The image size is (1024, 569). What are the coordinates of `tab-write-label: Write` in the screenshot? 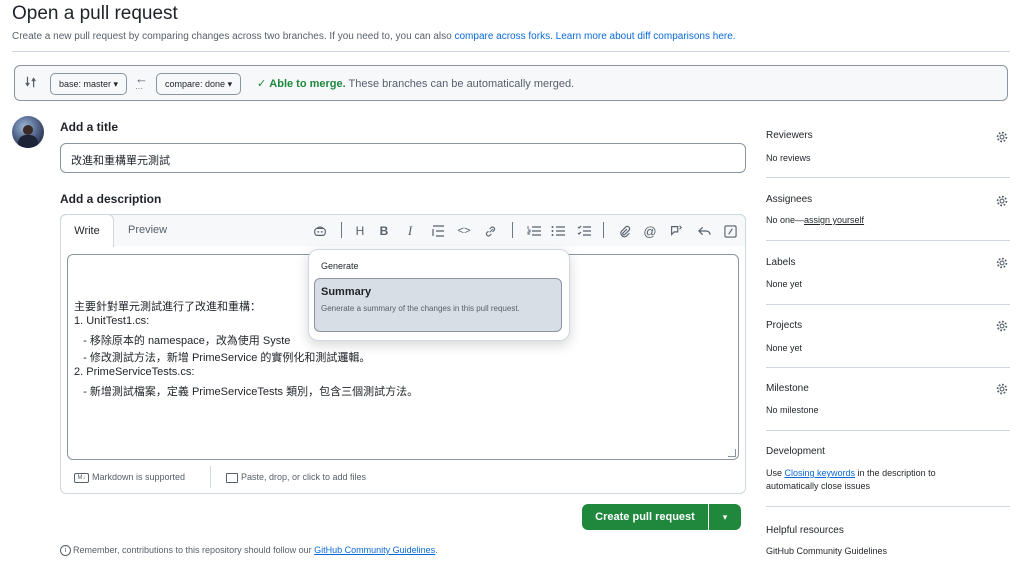 It's located at (87, 231).